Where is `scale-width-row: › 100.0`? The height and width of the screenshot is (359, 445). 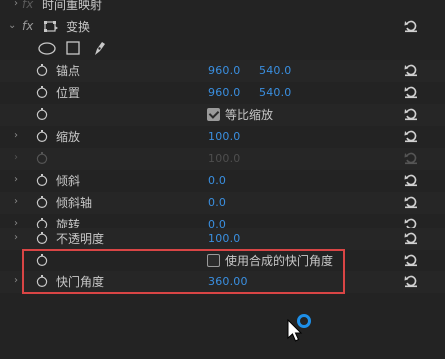
scale-width-row: › 100.0 is located at coordinates (222, 159).